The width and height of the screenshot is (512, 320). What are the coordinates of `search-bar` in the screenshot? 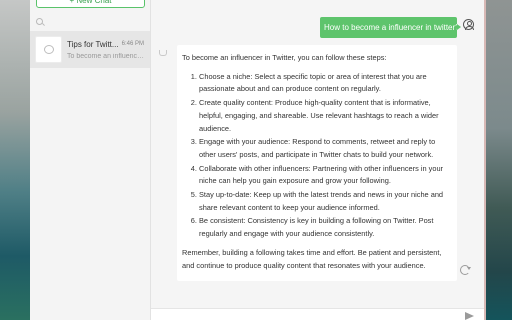 It's located at (90, 23).